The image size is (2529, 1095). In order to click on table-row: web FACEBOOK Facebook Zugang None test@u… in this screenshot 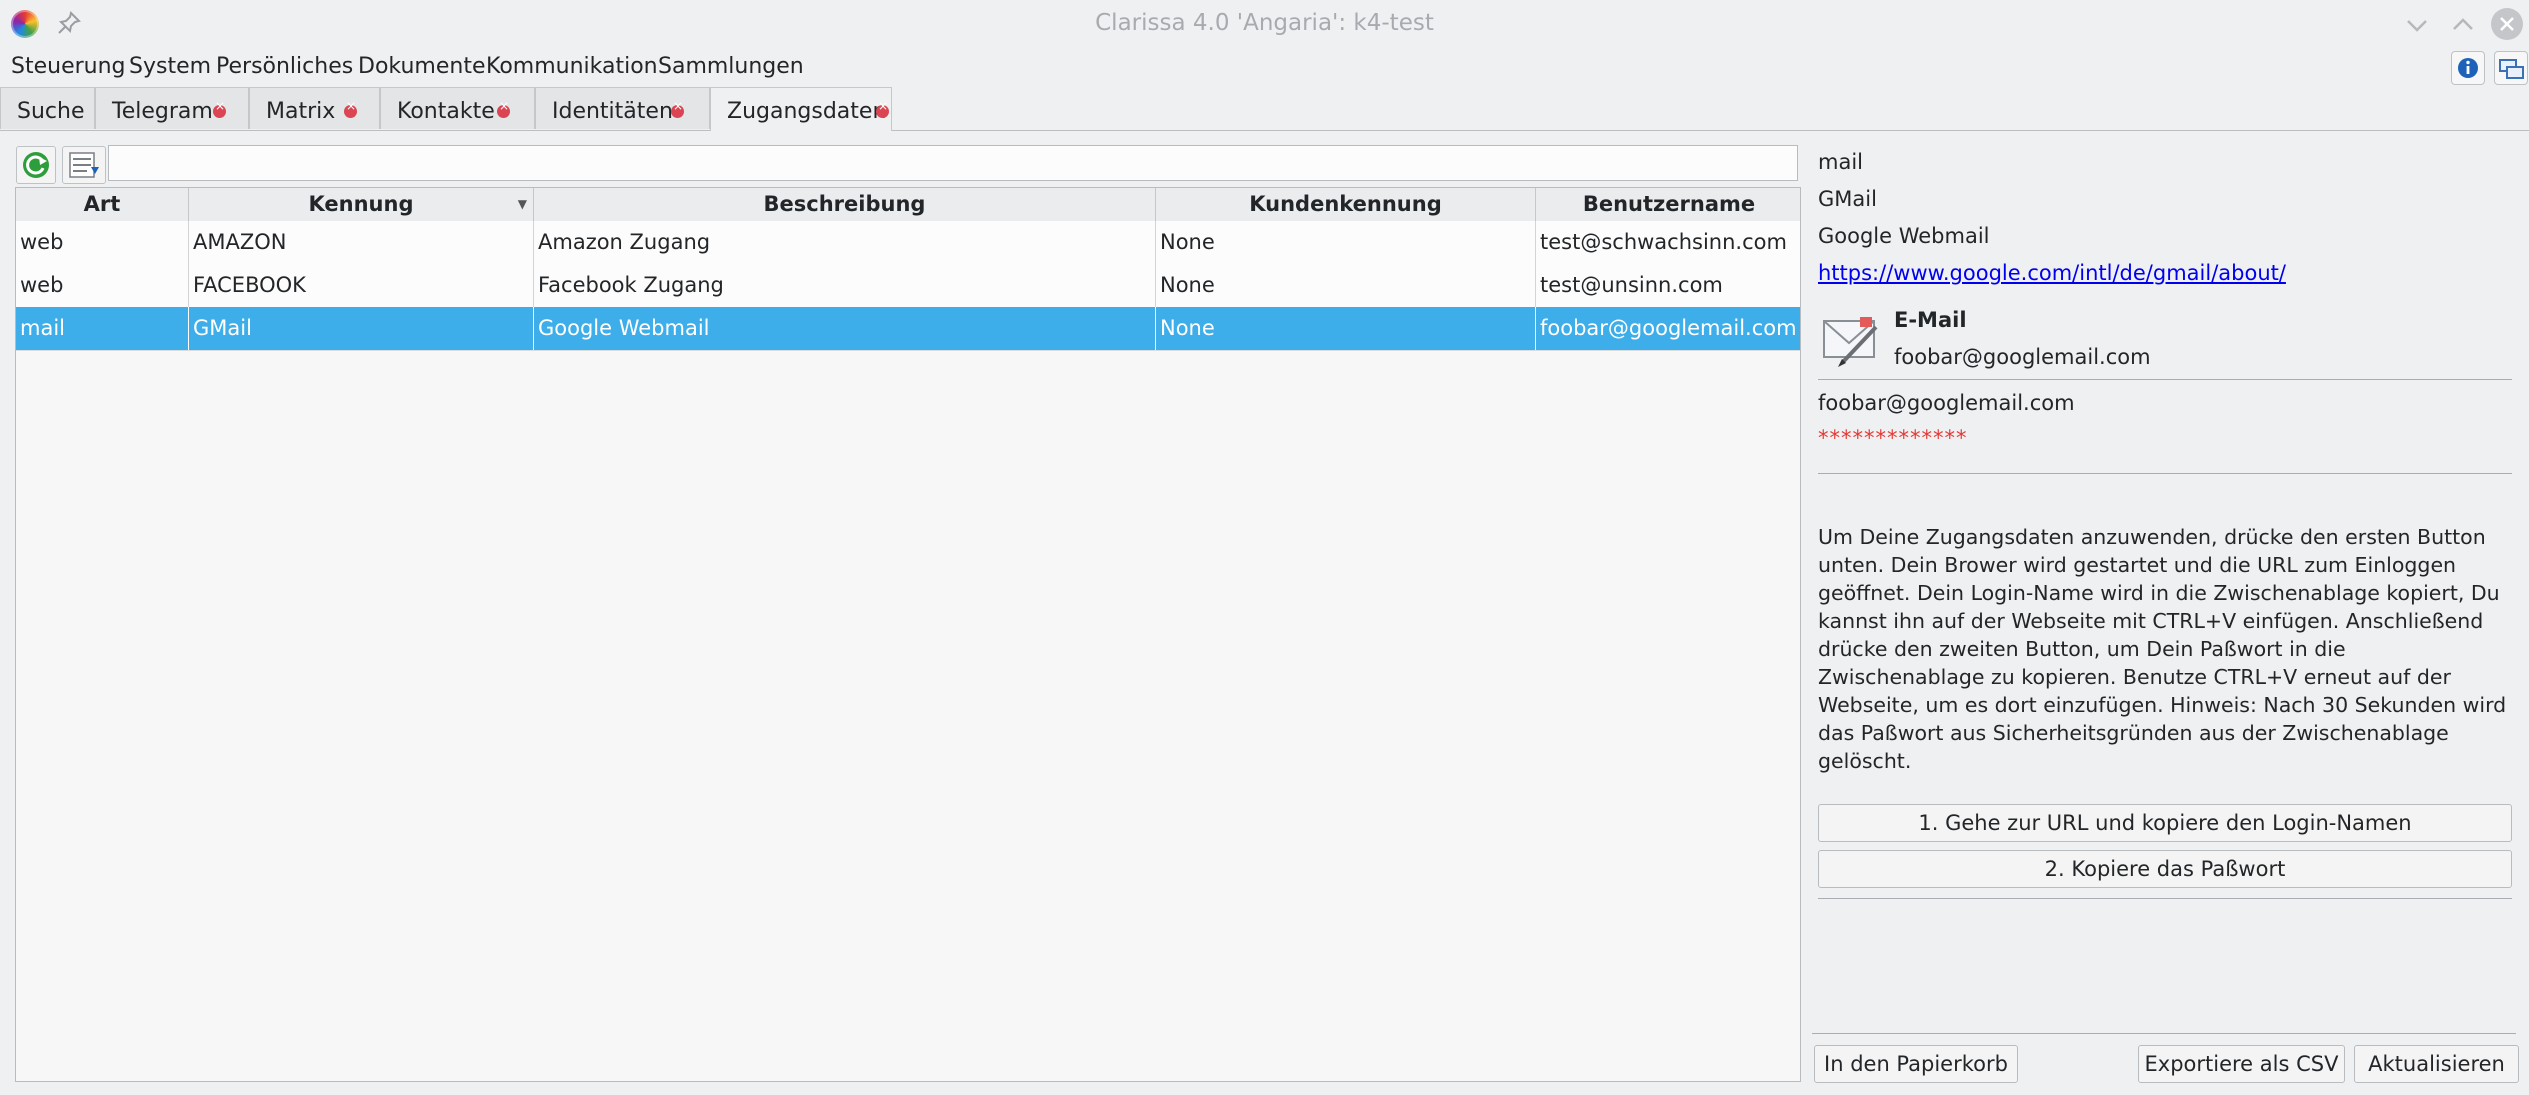, I will do `click(908, 286)`.